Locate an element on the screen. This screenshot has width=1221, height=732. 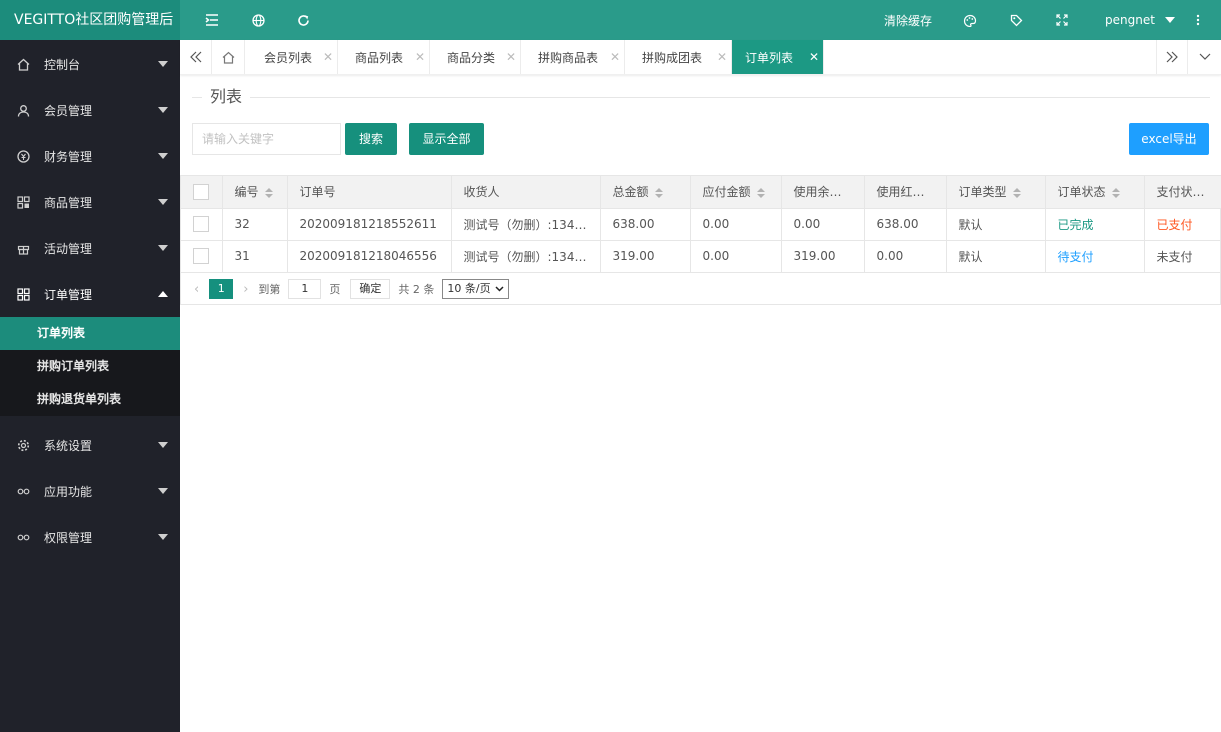
tab-bar: 会员列表 ✕ 商品列表 ✕ 商品分类 ✕ 拼购商品表 ✕ 拼购成团表 ✕ 订单列表 ✕ is located at coordinates (700, 57).